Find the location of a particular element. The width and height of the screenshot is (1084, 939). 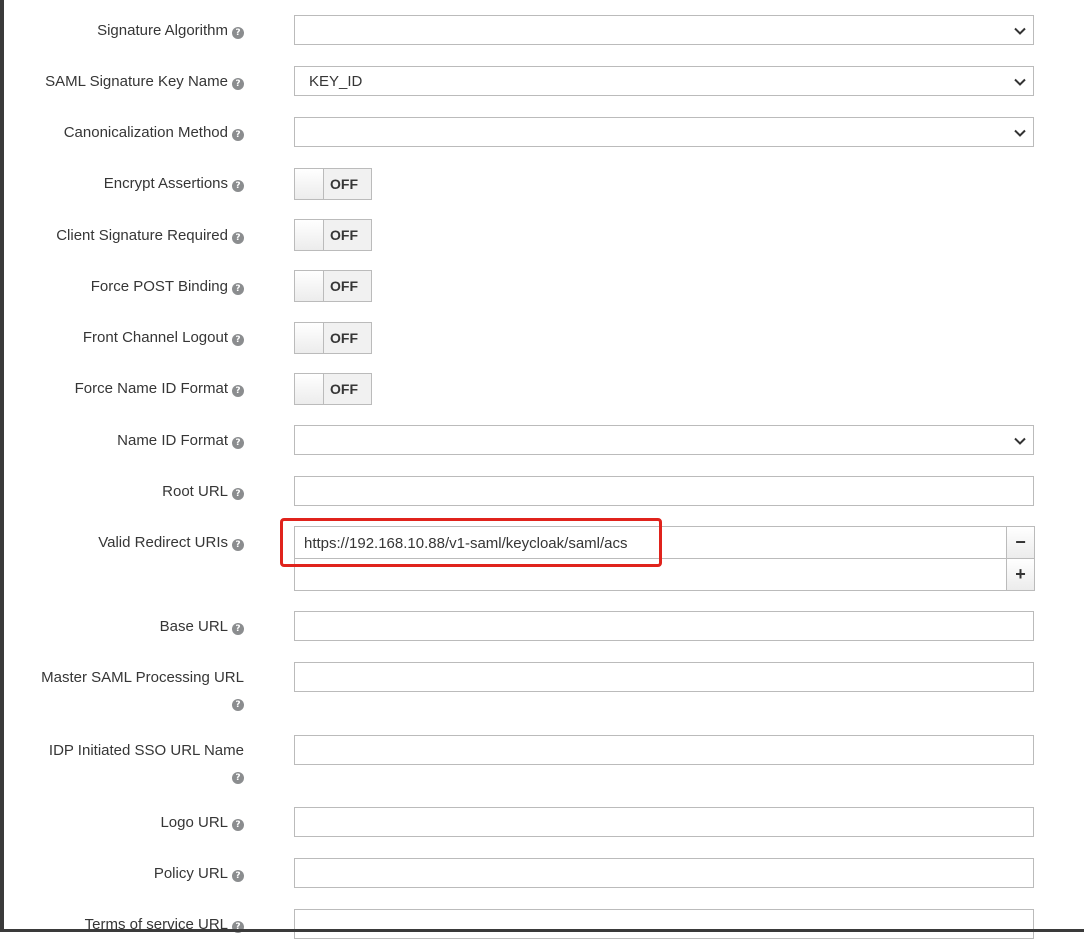

window-left-edge is located at coordinates (2, 466).